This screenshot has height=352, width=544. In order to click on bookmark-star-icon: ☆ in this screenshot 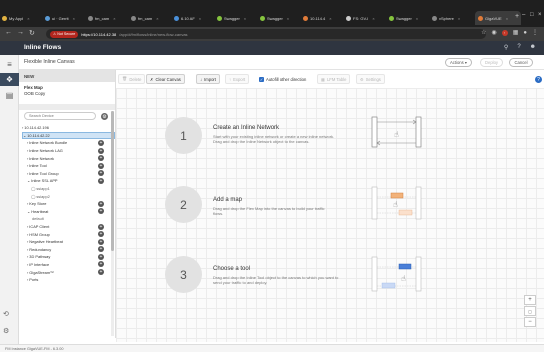, I will do `click(483, 32)`.